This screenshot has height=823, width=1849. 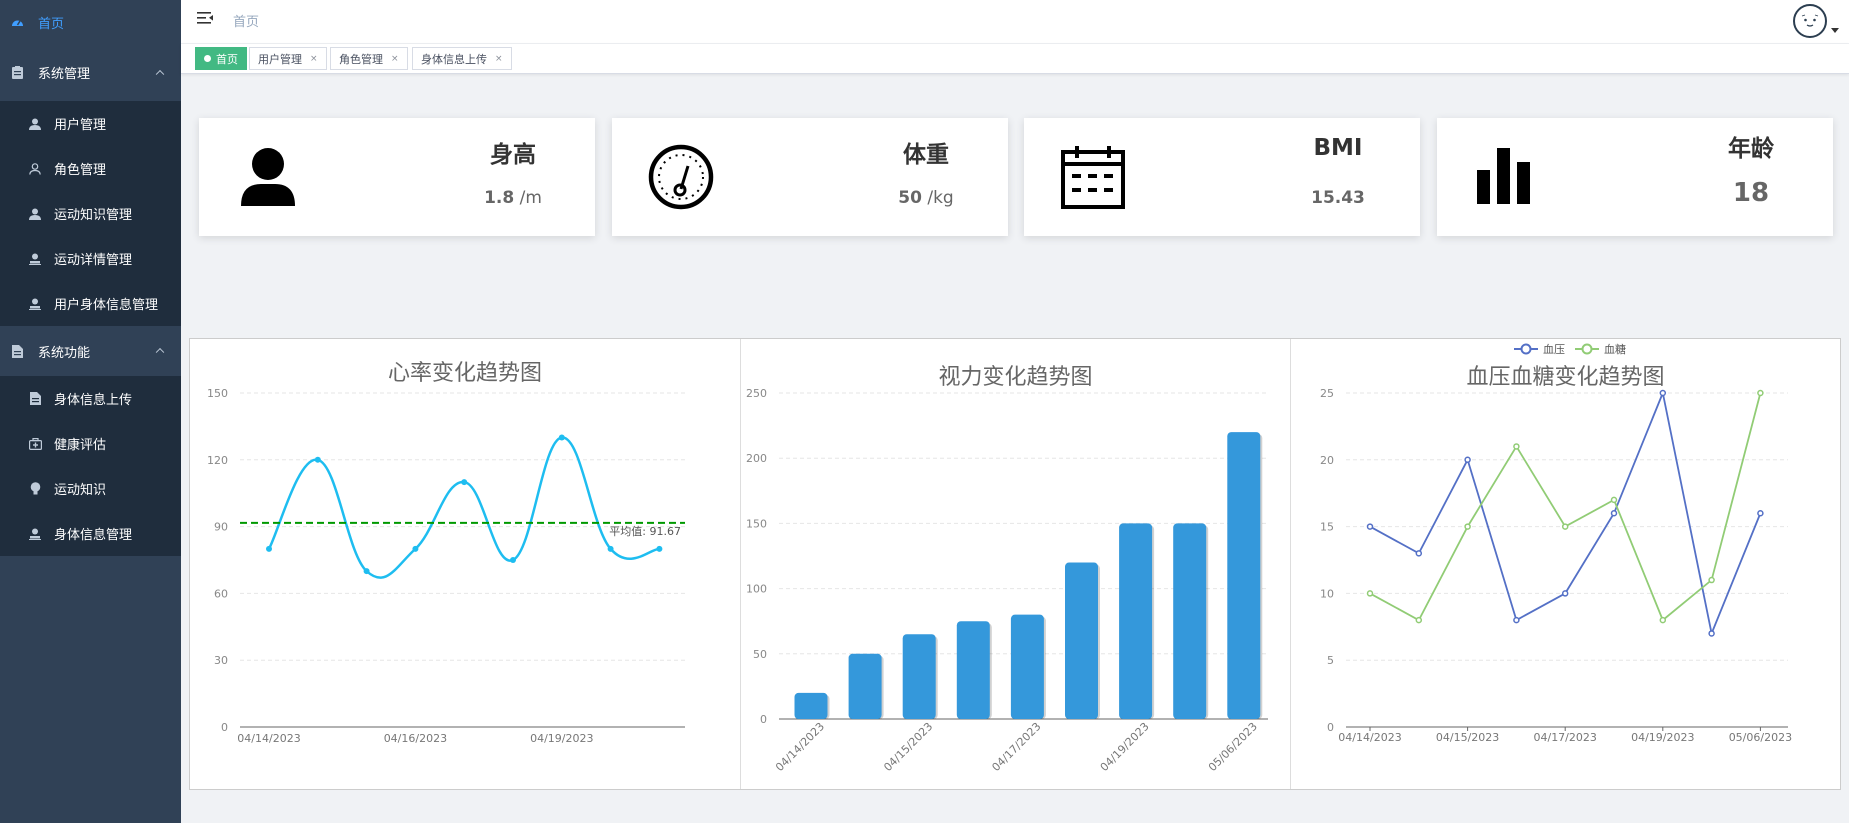 I want to click on sidebar-item-role-manage: 角色管理, so click(x=90, y=168).